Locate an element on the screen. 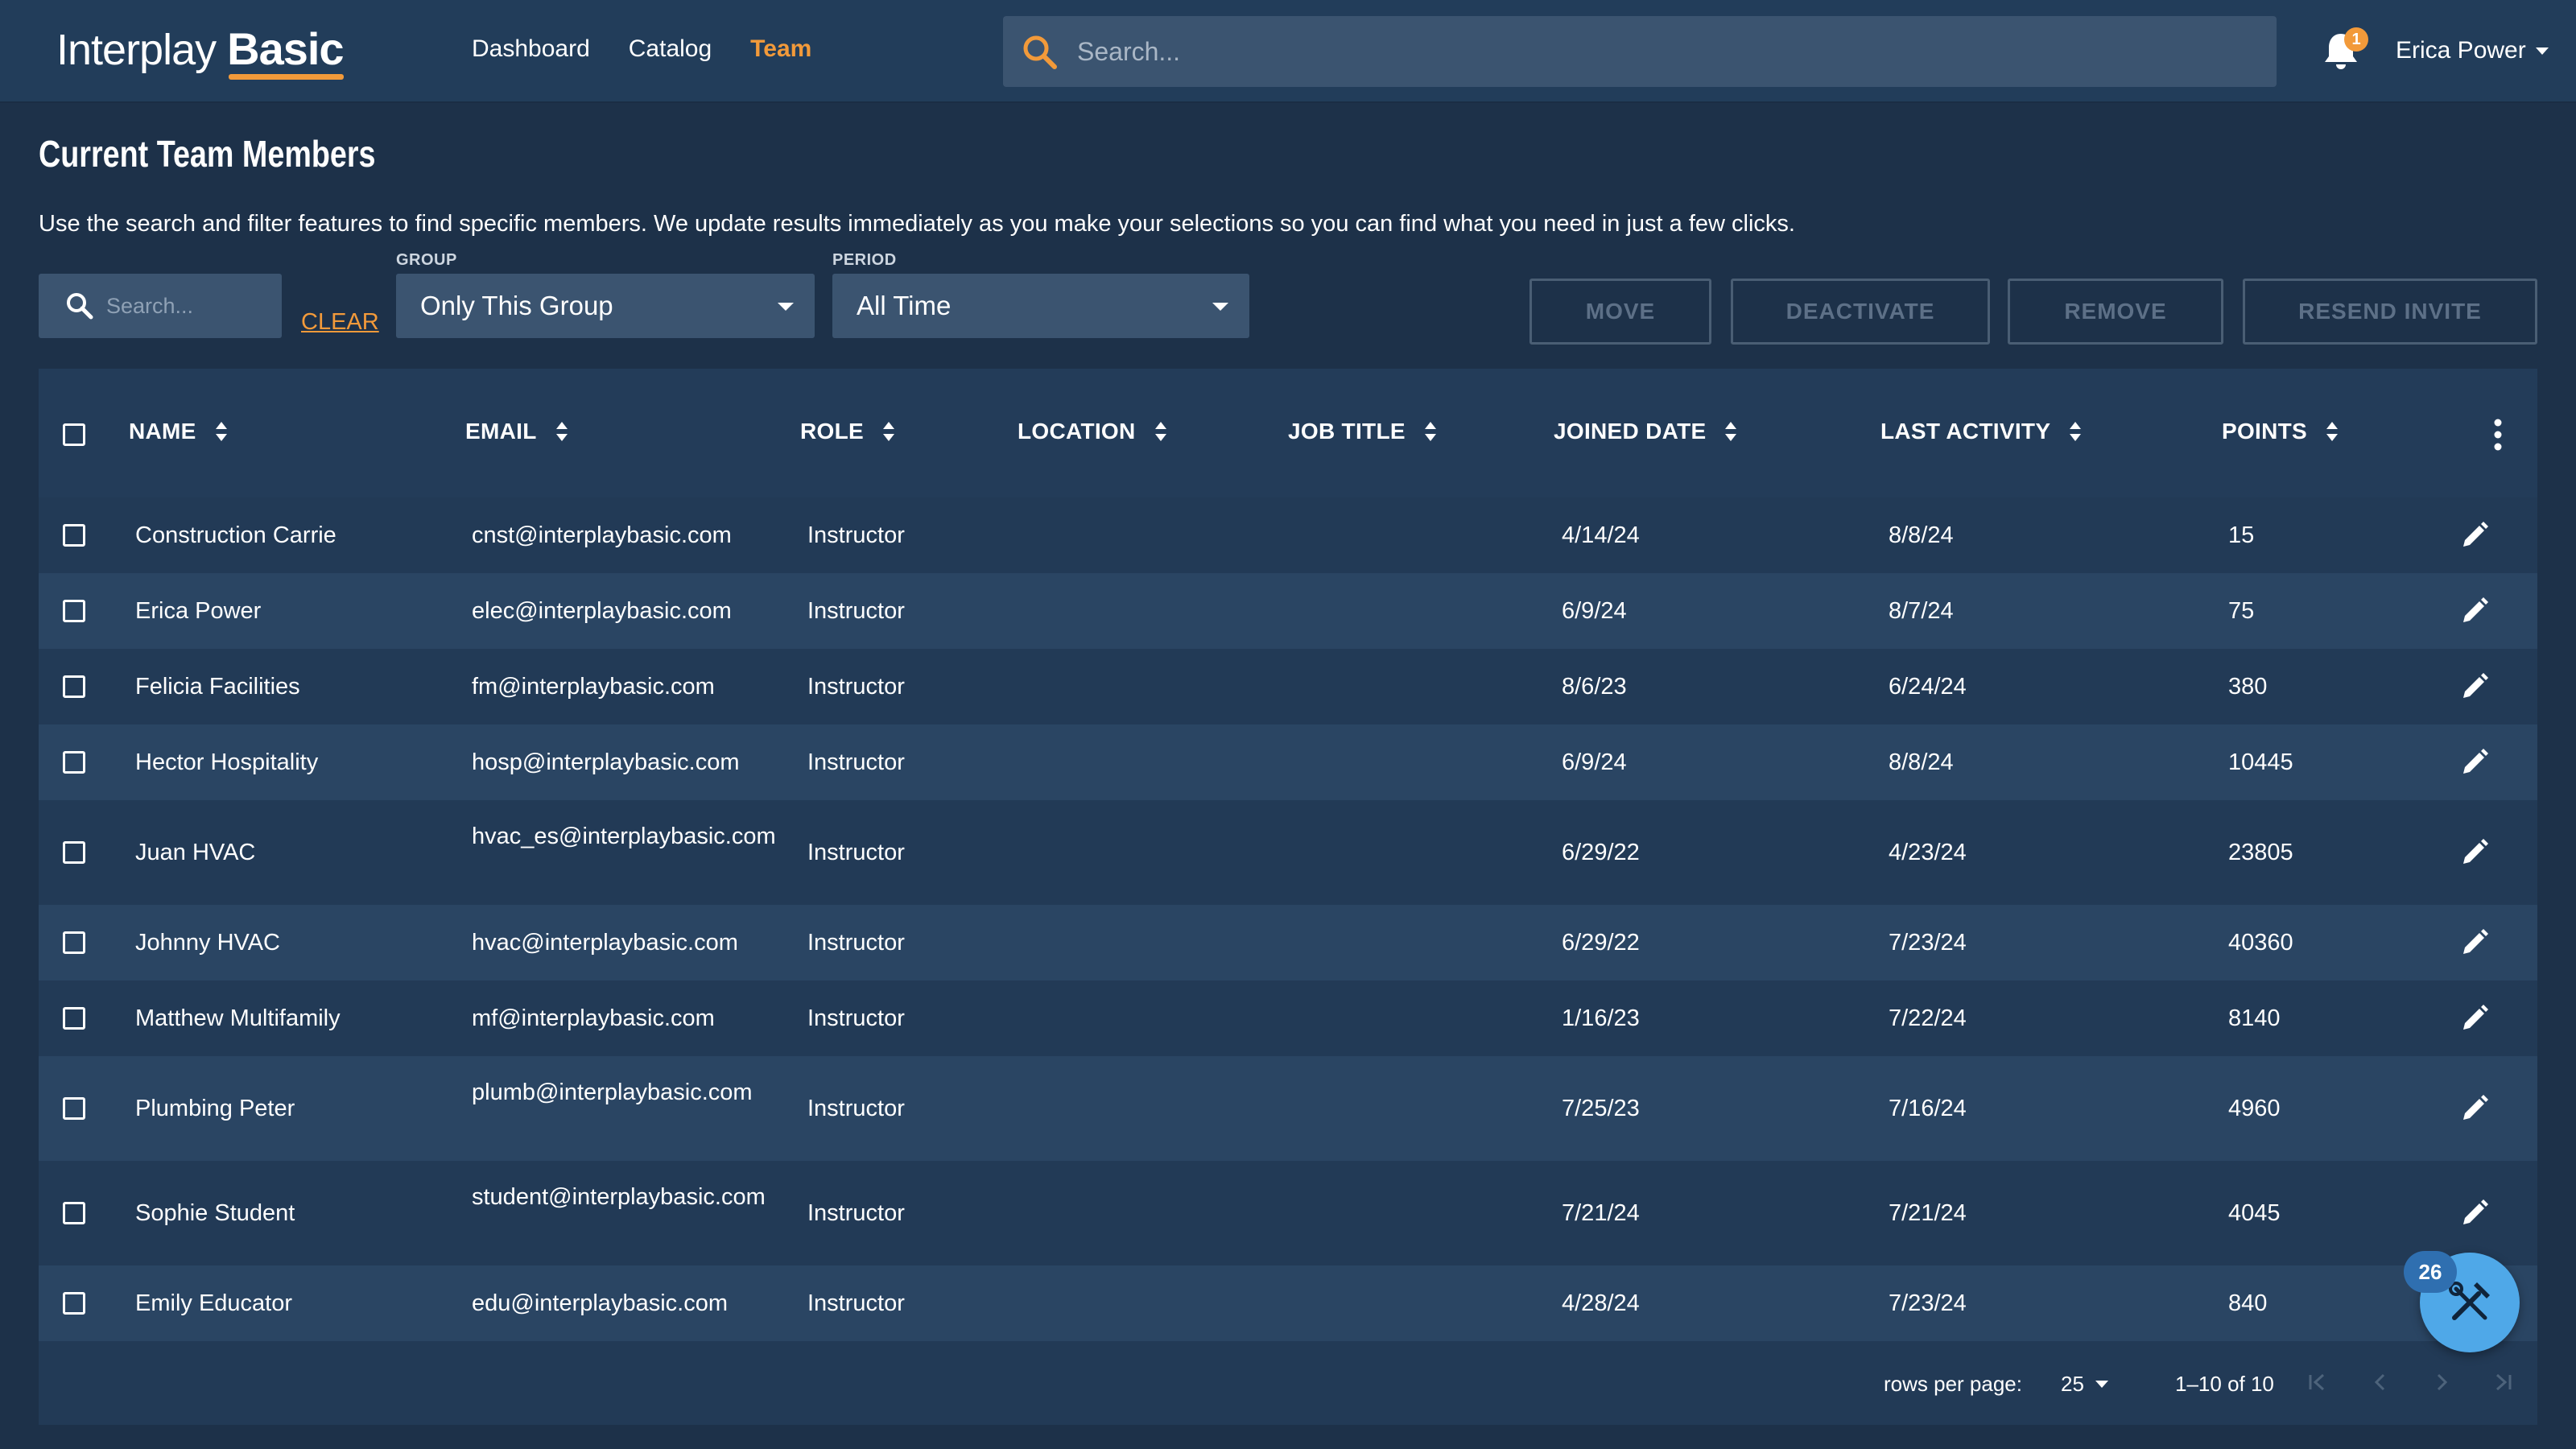 This screenshot has width=2576, height=1449. email-cell: plumb@interplaybasic.com is located at coordinates (612, 1092).